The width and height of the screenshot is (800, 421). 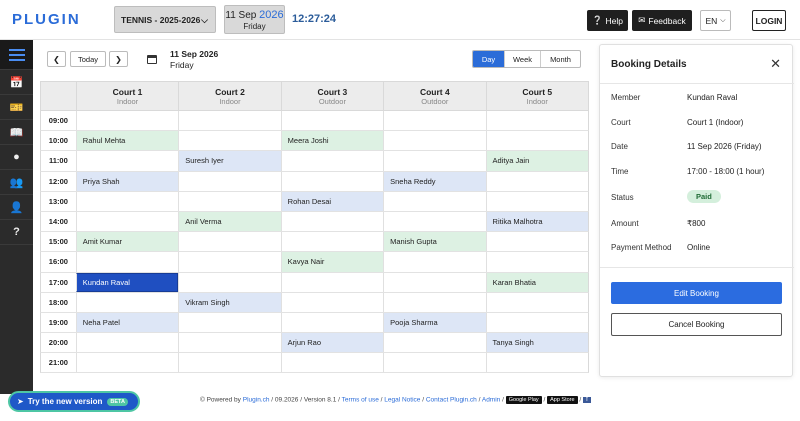 I want to click on view-month-tab: Month, so click(x=560, y=59).